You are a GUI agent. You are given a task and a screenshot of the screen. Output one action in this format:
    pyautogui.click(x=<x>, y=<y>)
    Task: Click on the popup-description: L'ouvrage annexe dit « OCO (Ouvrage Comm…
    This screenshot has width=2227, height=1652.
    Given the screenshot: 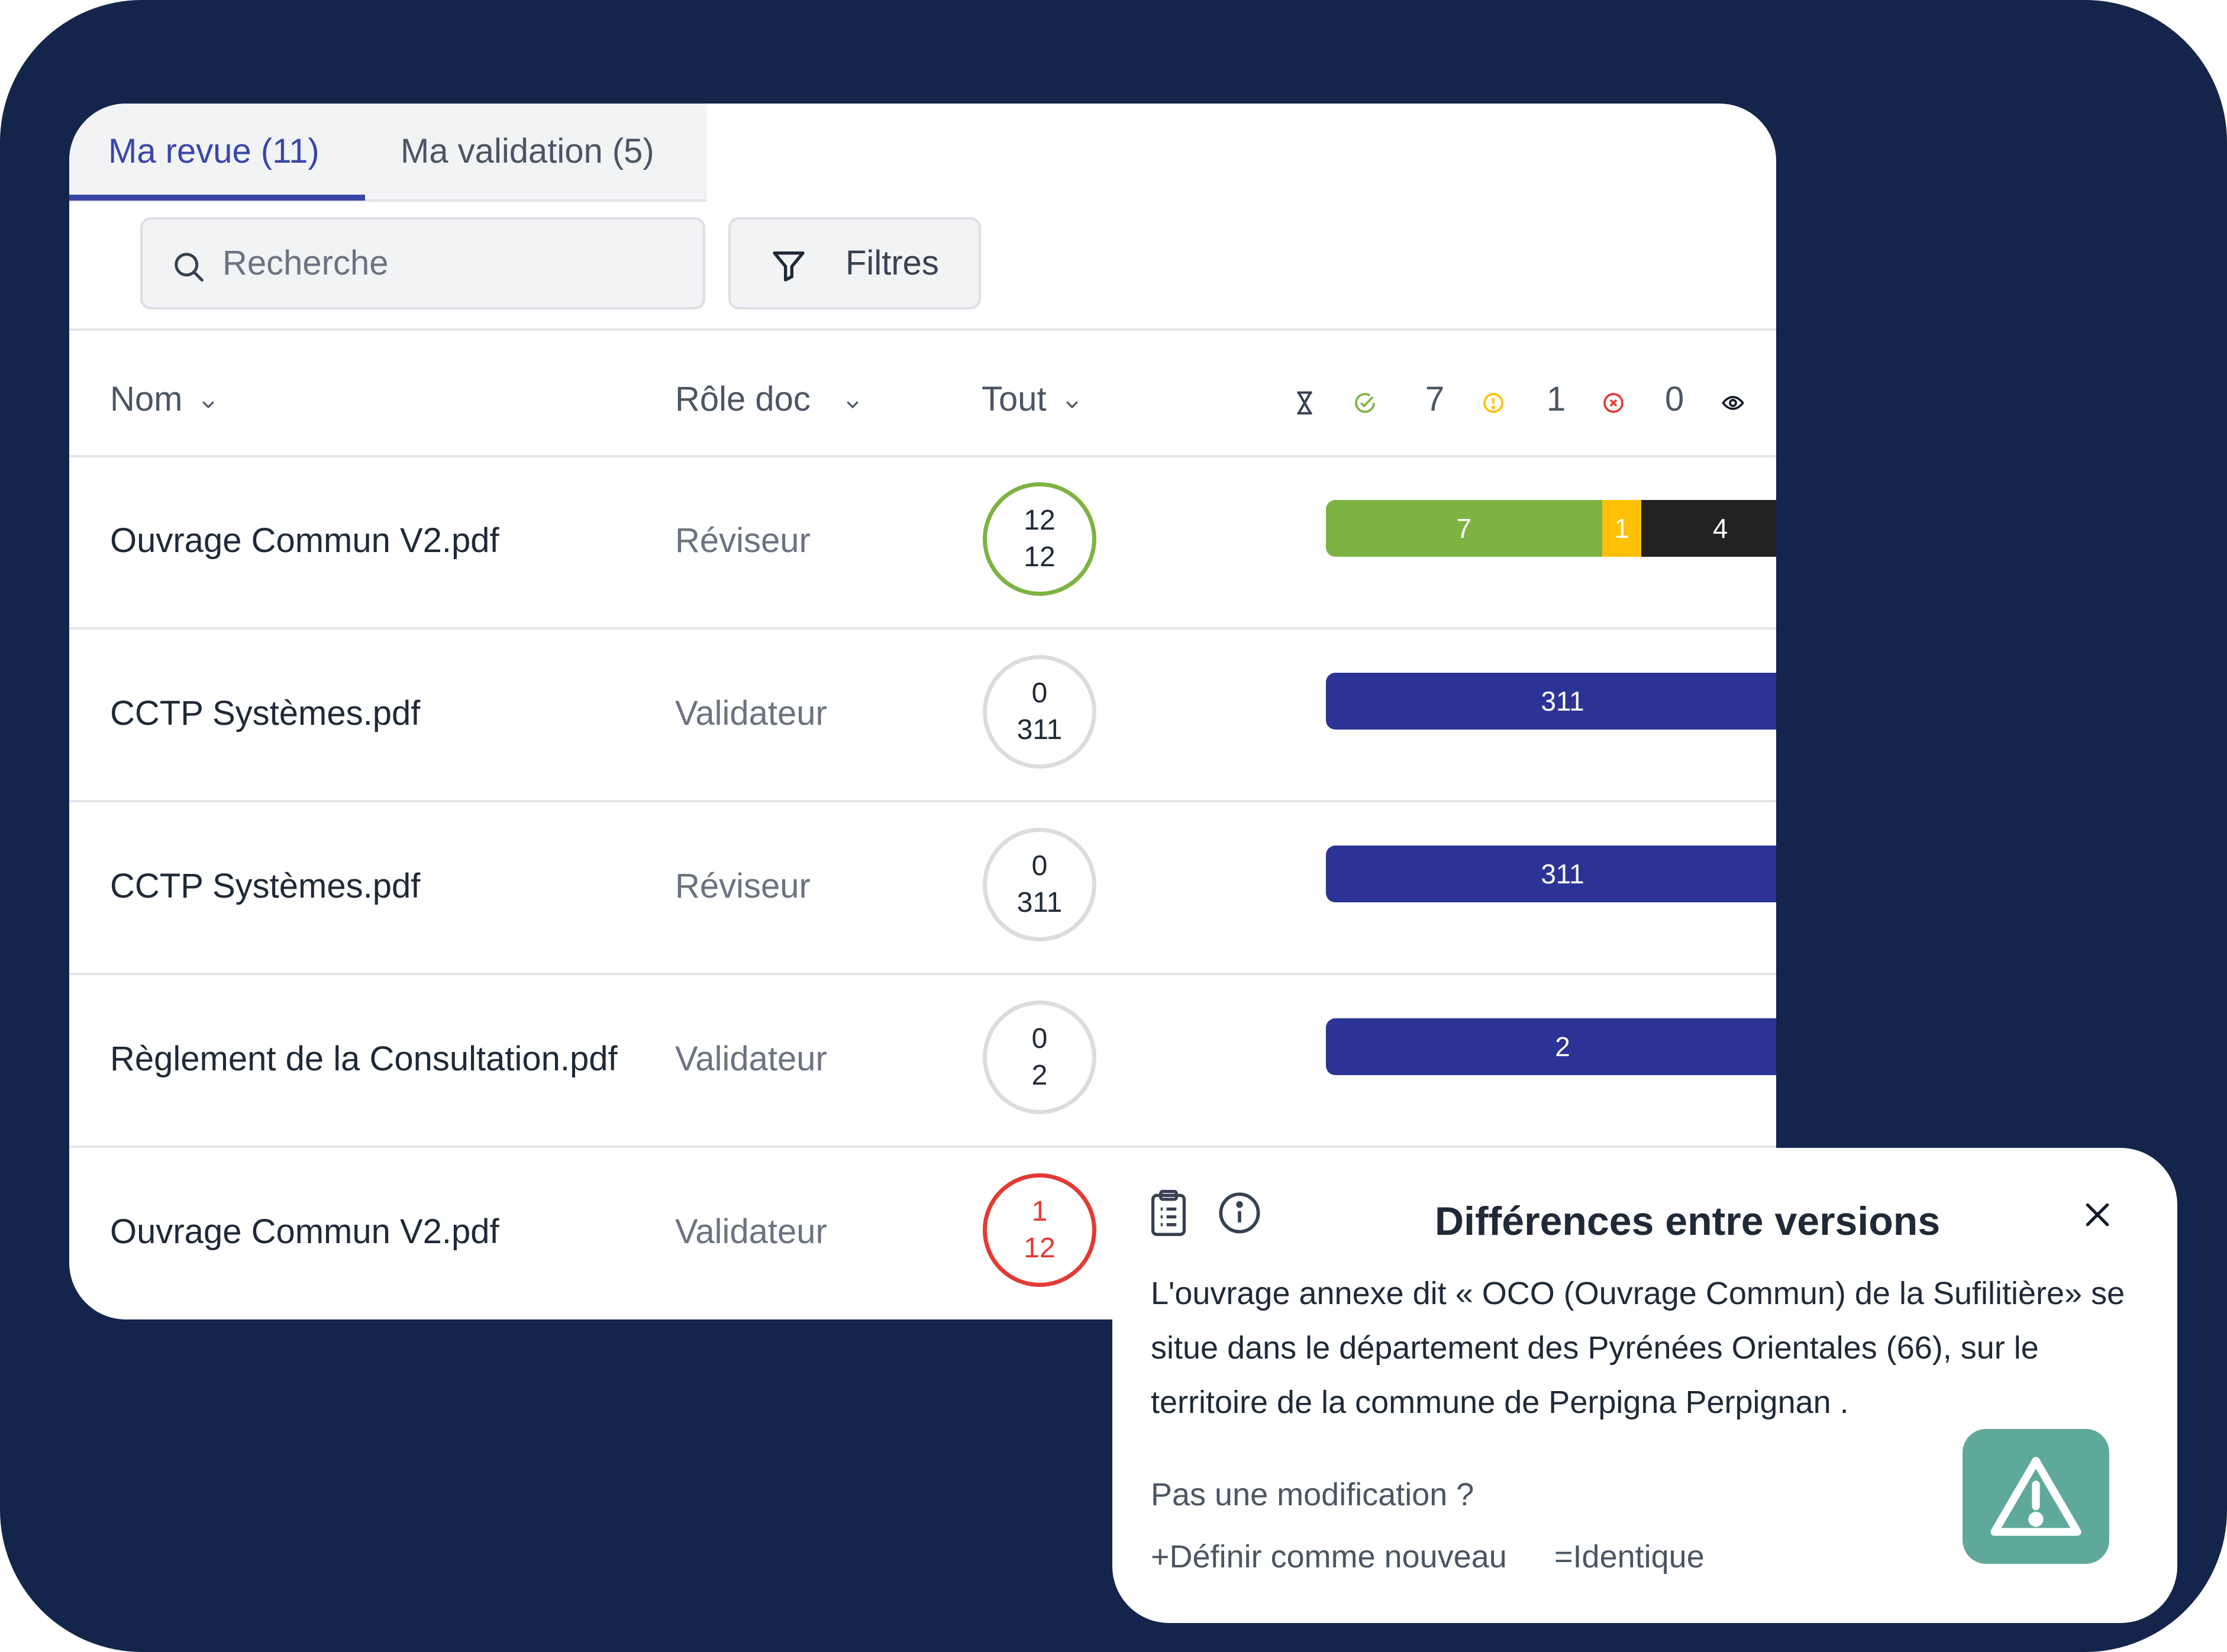 What is the action you would take?
    pyautogui.click(x=1638, y=1348)
    